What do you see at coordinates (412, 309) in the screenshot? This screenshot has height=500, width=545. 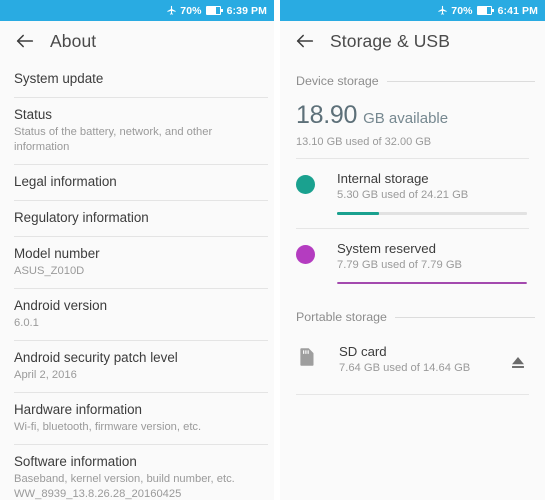 I see `section-header-portable-storage: Portable storage` at bounding box center [412, 309].